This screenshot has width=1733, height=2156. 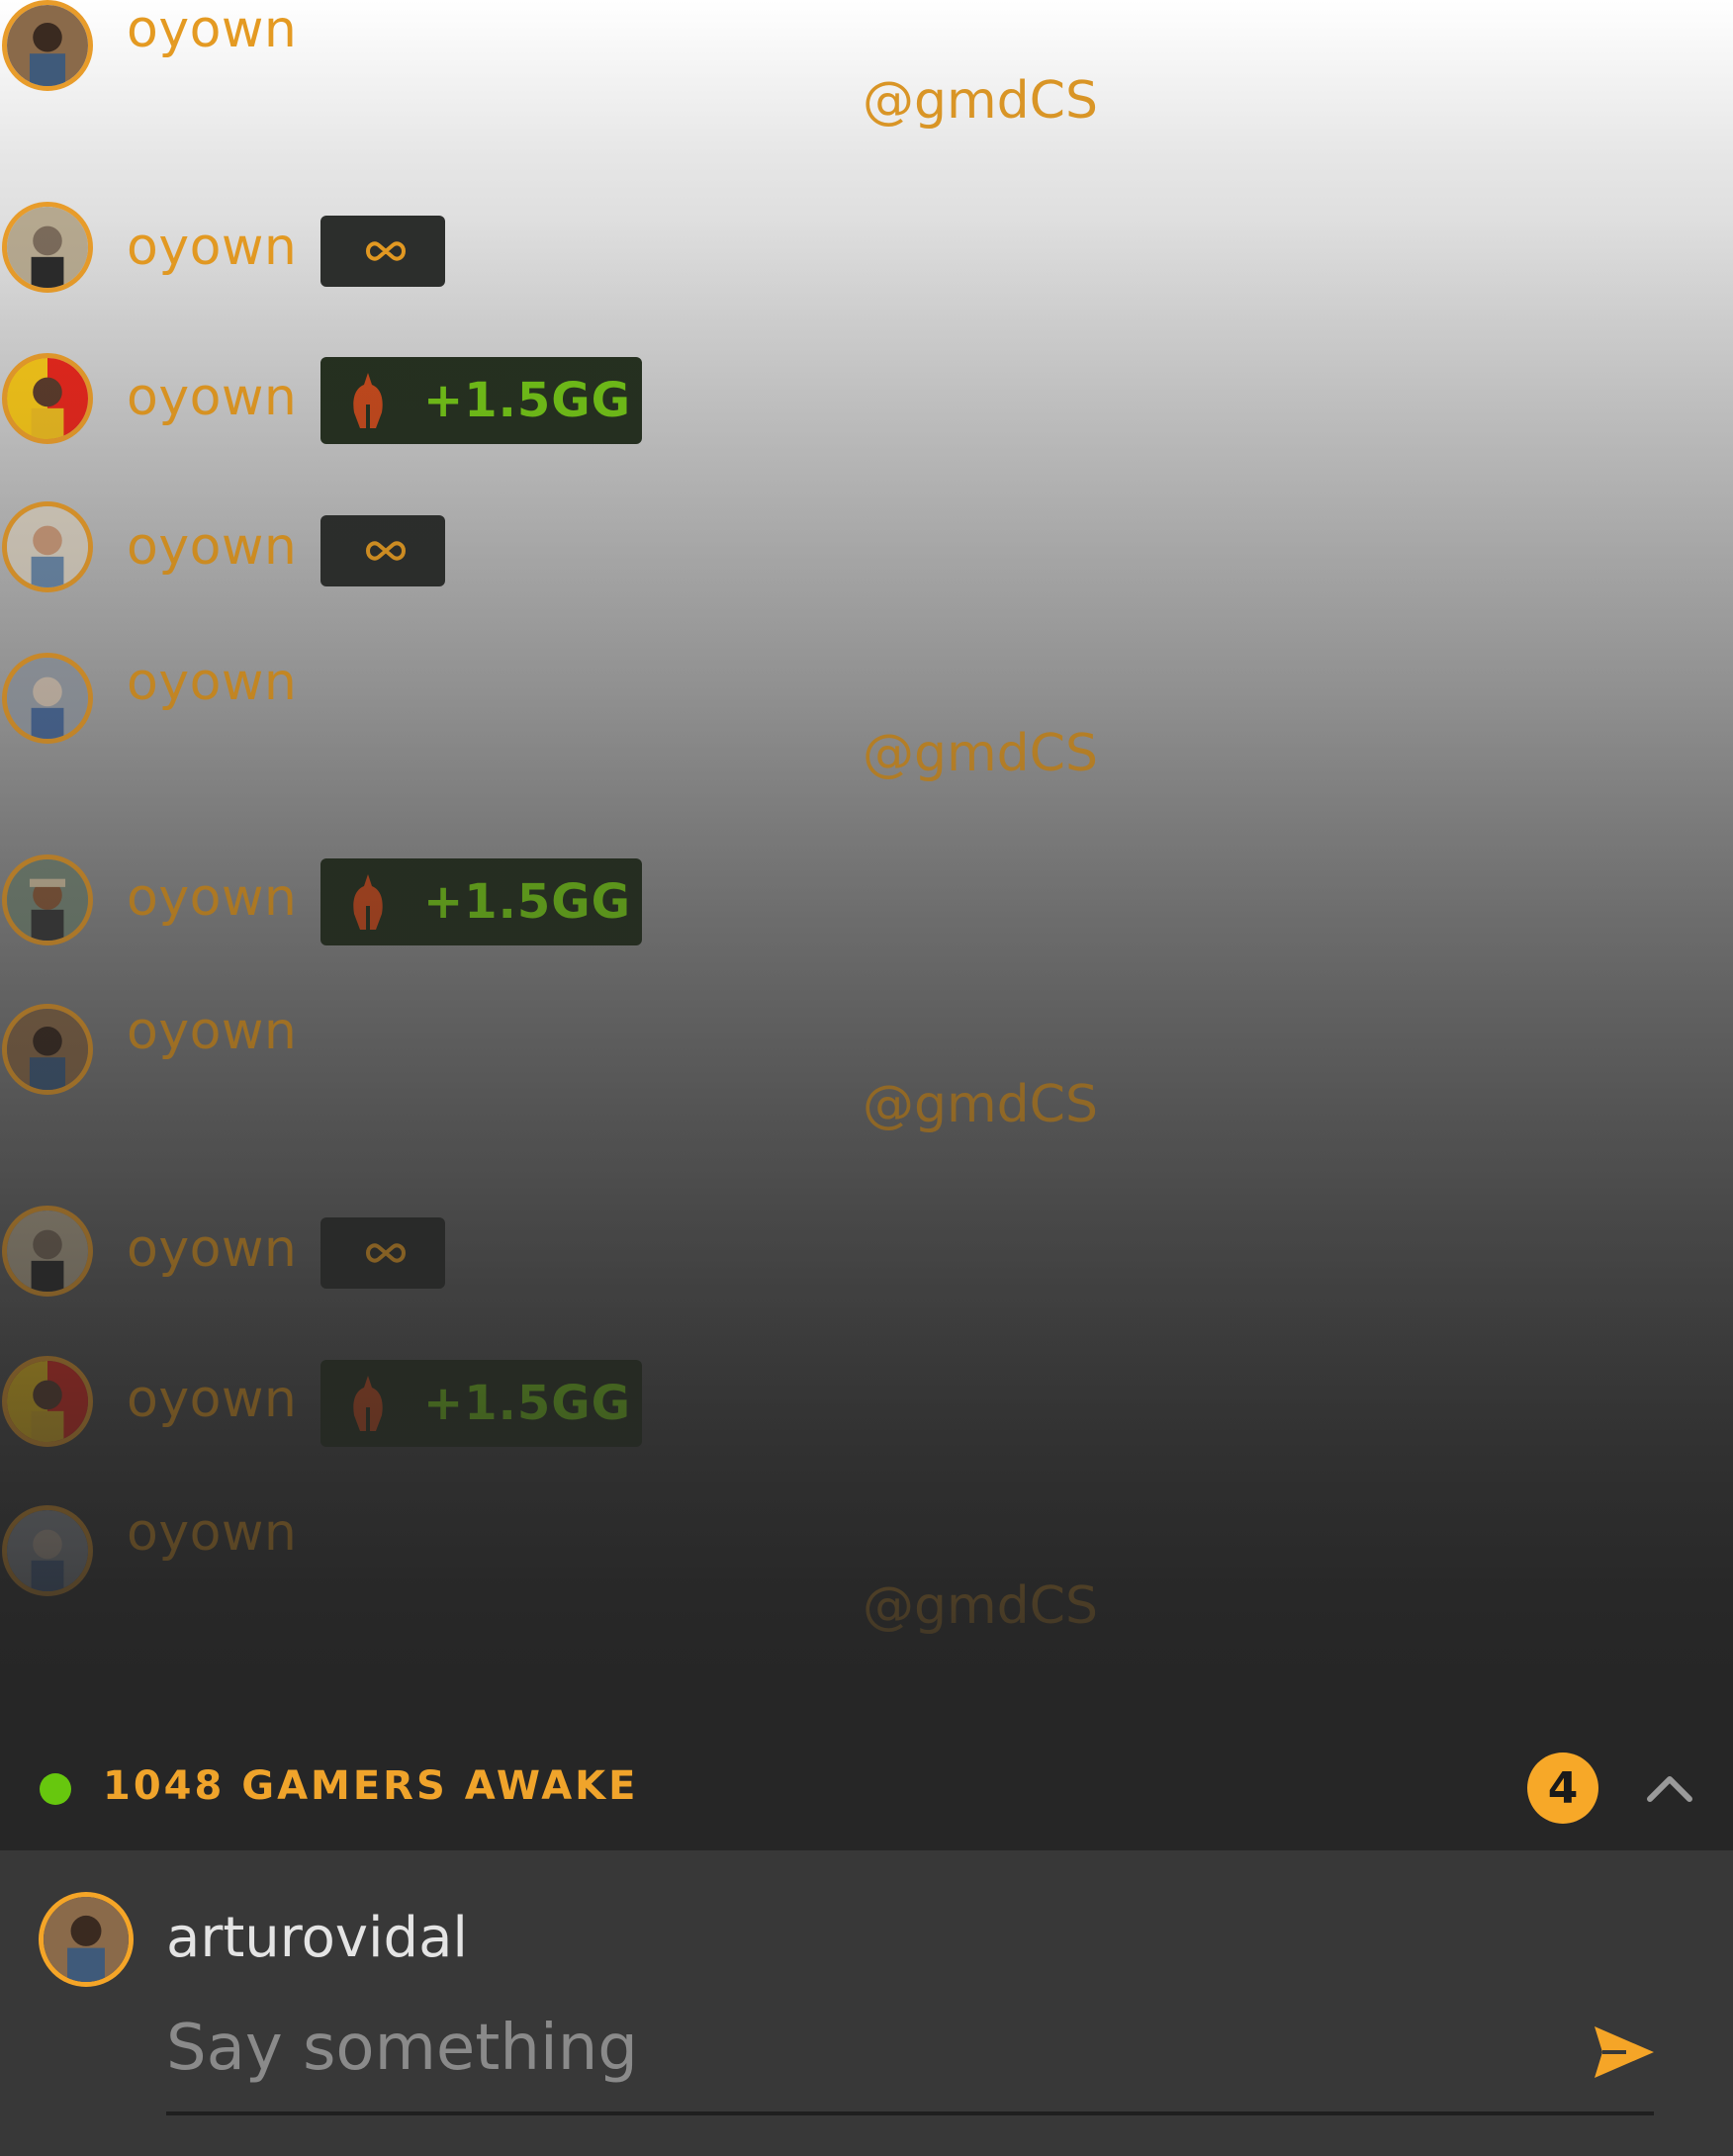 What do you see at coordinates (317, 1938) in the screenshot?
I see `current-username: arturovidal` at bounding box center [317, 1938].